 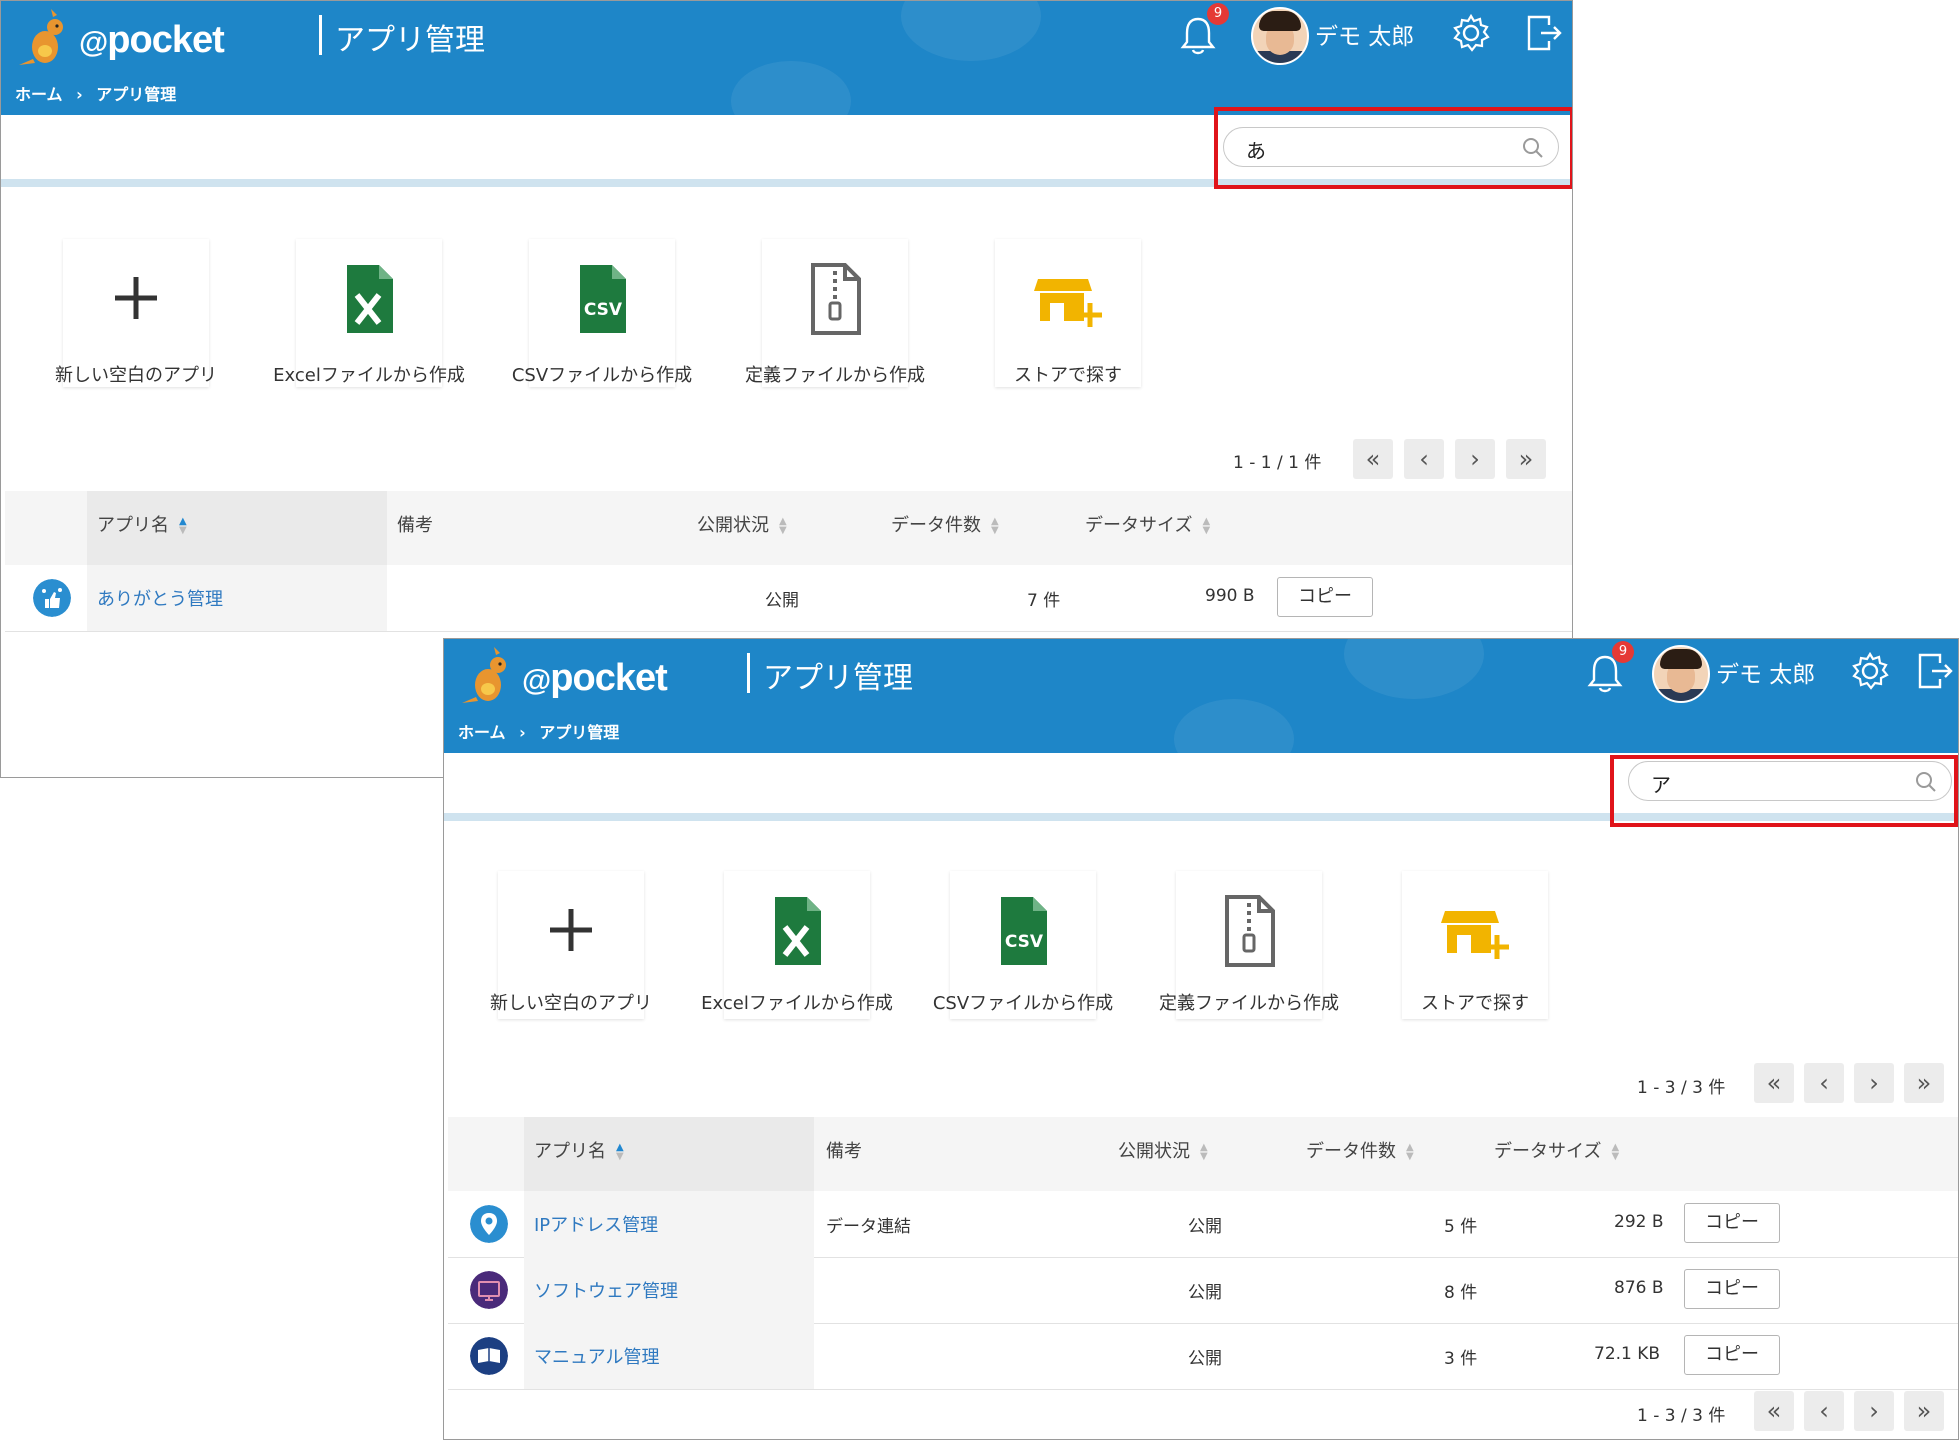 What do you see at coordinates (596, 1224) in the screenshot?
I see `app-name-link: IPアドレス管理` at bounding box center [596, 1224].